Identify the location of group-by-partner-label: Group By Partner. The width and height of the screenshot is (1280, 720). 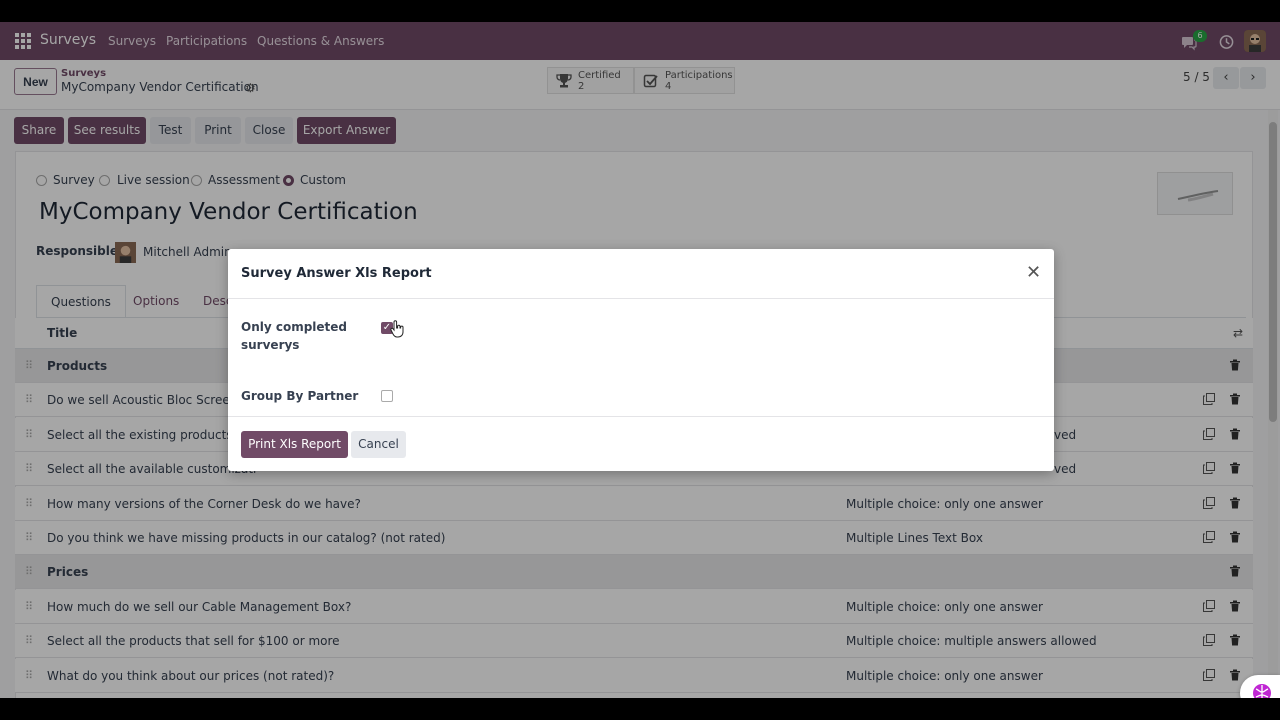
(300, 396).